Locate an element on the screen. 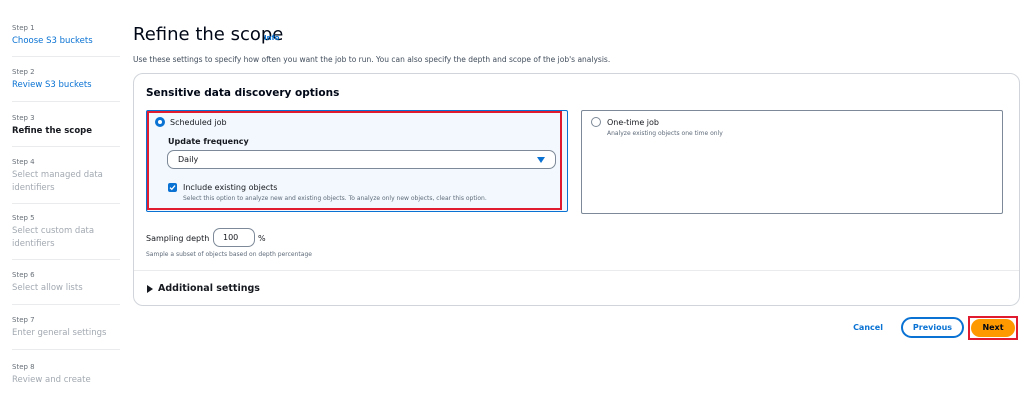  update-frequency-label: Update frequency is located at coordinates (208, 141).